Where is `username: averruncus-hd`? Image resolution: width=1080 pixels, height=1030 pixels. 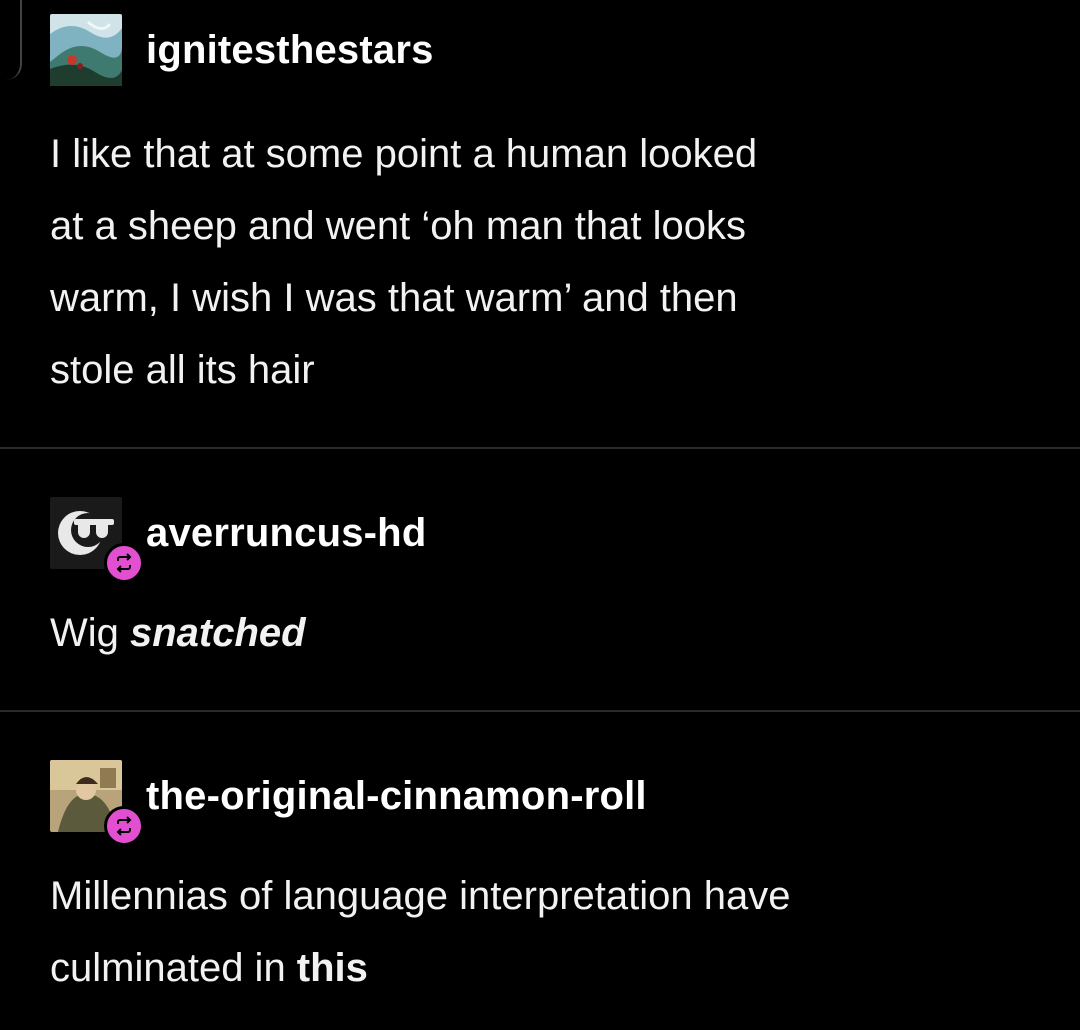 username: averruncus-hd is located at coordinates (286, 533).